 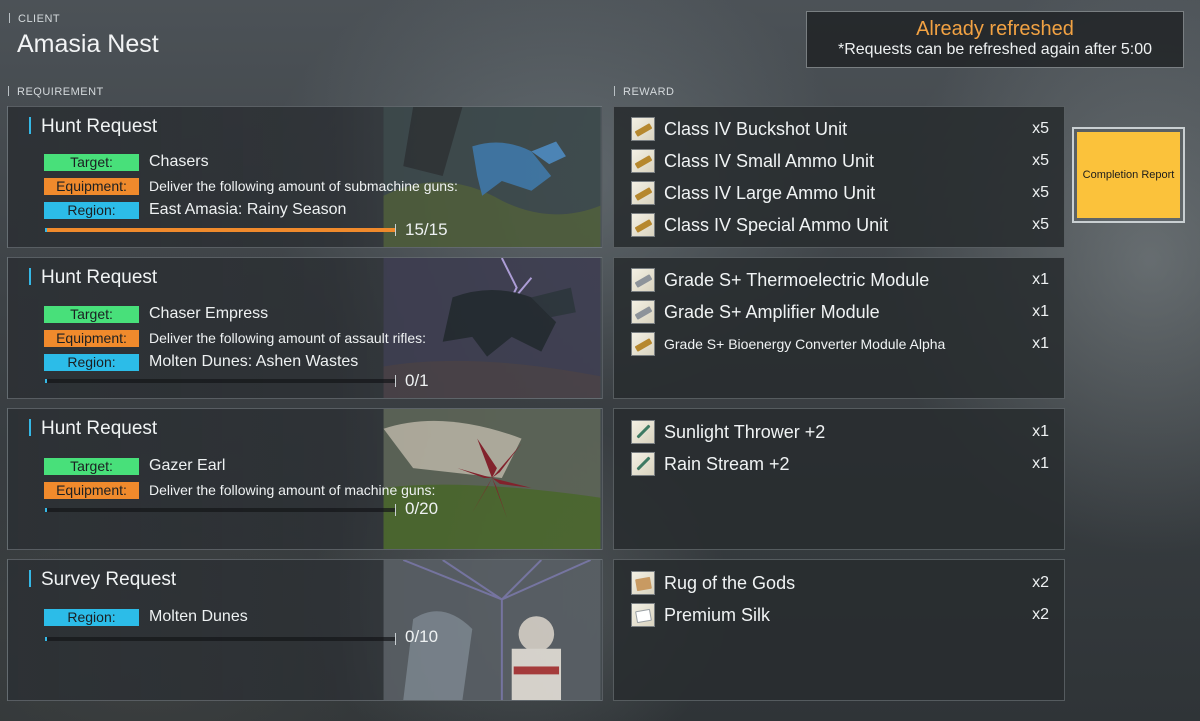 What do you see at coordinates (644, 92) in the screenshot?
I see `reward-section-label: REWARD` at bounding box center [644, 92].